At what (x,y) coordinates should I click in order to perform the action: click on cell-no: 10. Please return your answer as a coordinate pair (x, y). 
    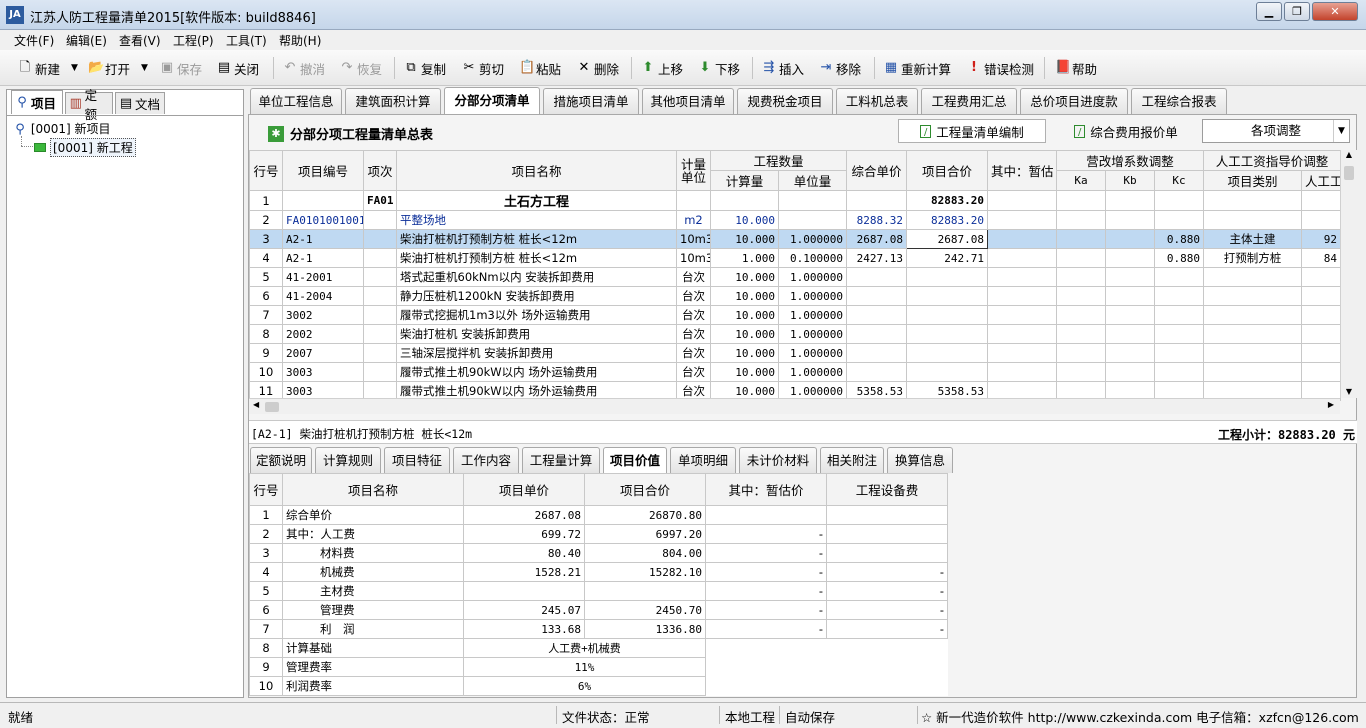
    Looking at the image, I should click on (266, 372).